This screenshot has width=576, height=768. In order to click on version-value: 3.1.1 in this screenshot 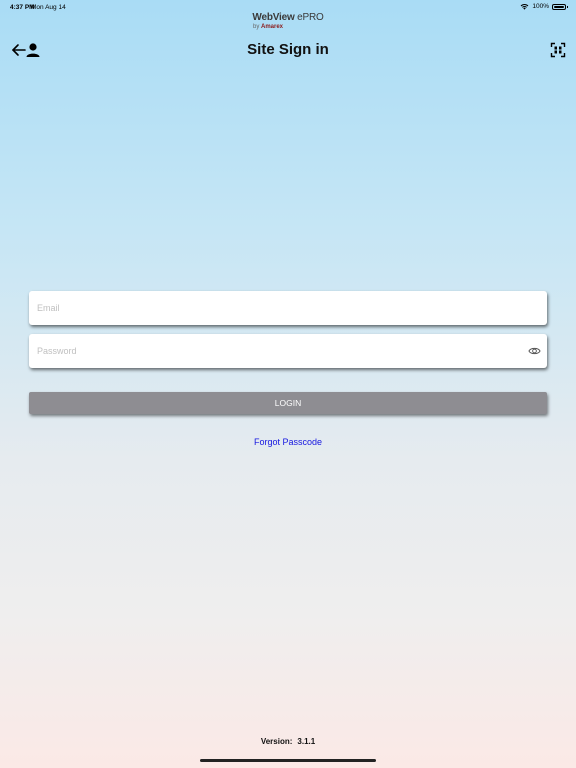, I will do `click(306, 741)`.